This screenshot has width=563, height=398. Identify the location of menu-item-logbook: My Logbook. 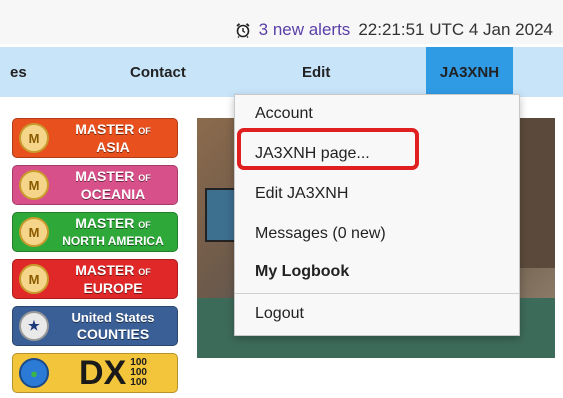
(377, 272).